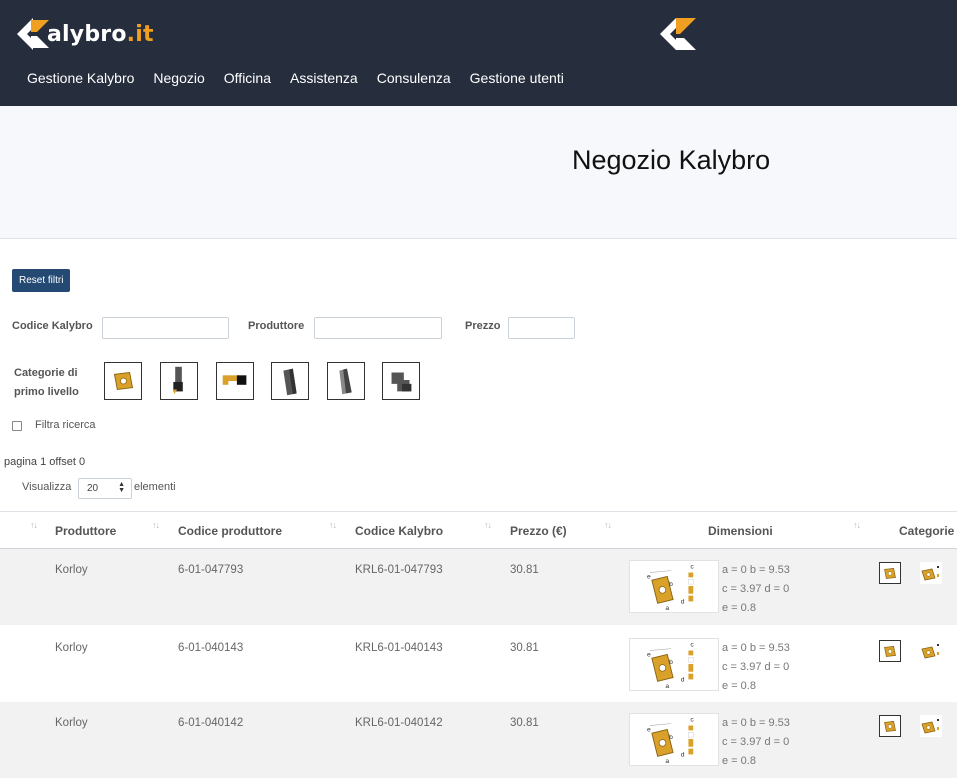  Describe the element at coordinates (667, 761) in the screenshot. I see `dim-letter-a: a` at that location.